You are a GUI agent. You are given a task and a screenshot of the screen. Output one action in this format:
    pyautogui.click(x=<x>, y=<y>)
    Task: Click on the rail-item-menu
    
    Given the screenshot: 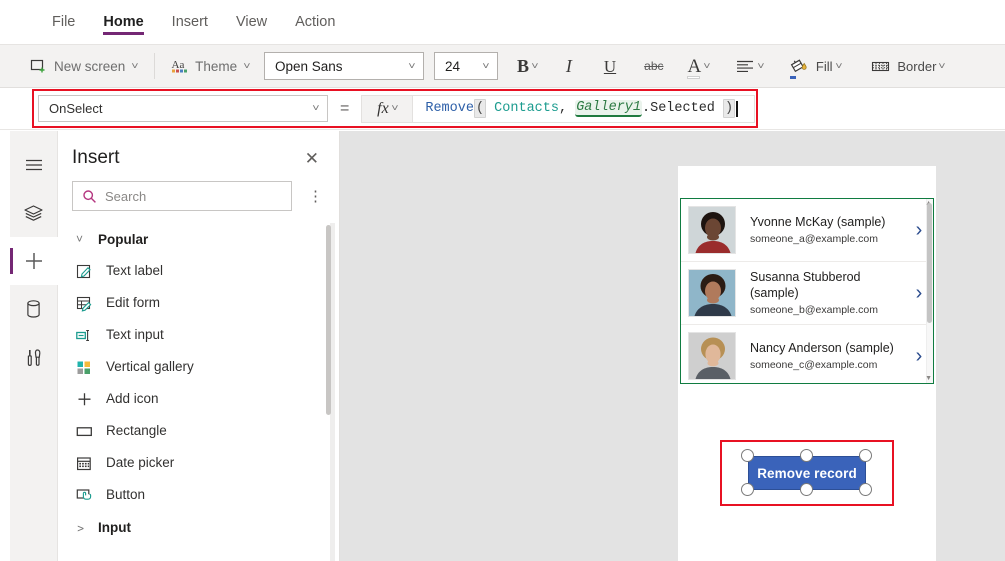 What is the action you would take?
    pyautogui.click(x=34, y=165)
    